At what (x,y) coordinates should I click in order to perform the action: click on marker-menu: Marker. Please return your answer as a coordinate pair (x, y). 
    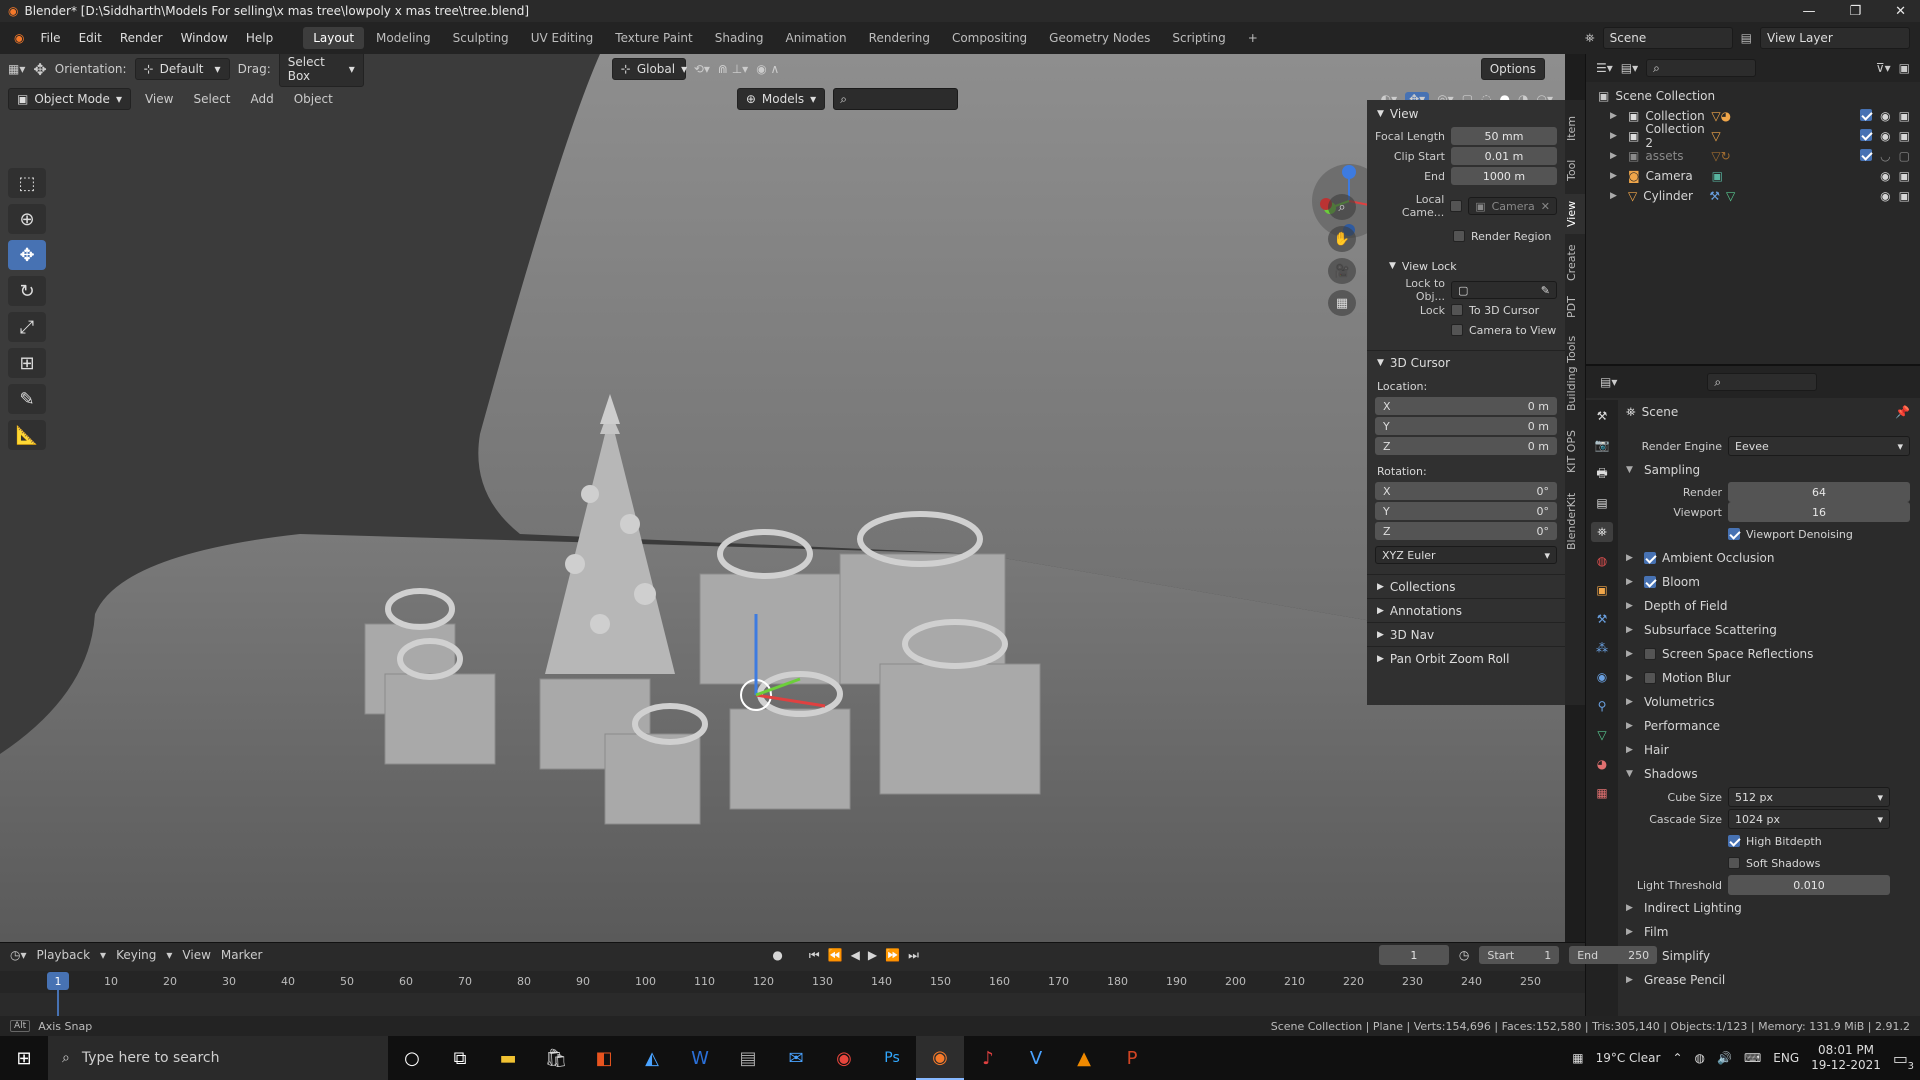
    Looking at the image, I should click on (241, 955).